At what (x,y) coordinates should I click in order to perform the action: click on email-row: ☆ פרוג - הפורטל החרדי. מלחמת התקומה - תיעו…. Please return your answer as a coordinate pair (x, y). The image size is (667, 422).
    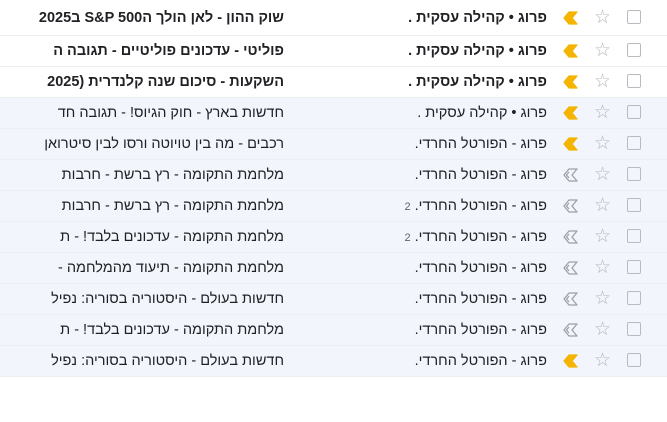
    Looking at the image, I should click on (333, 268).